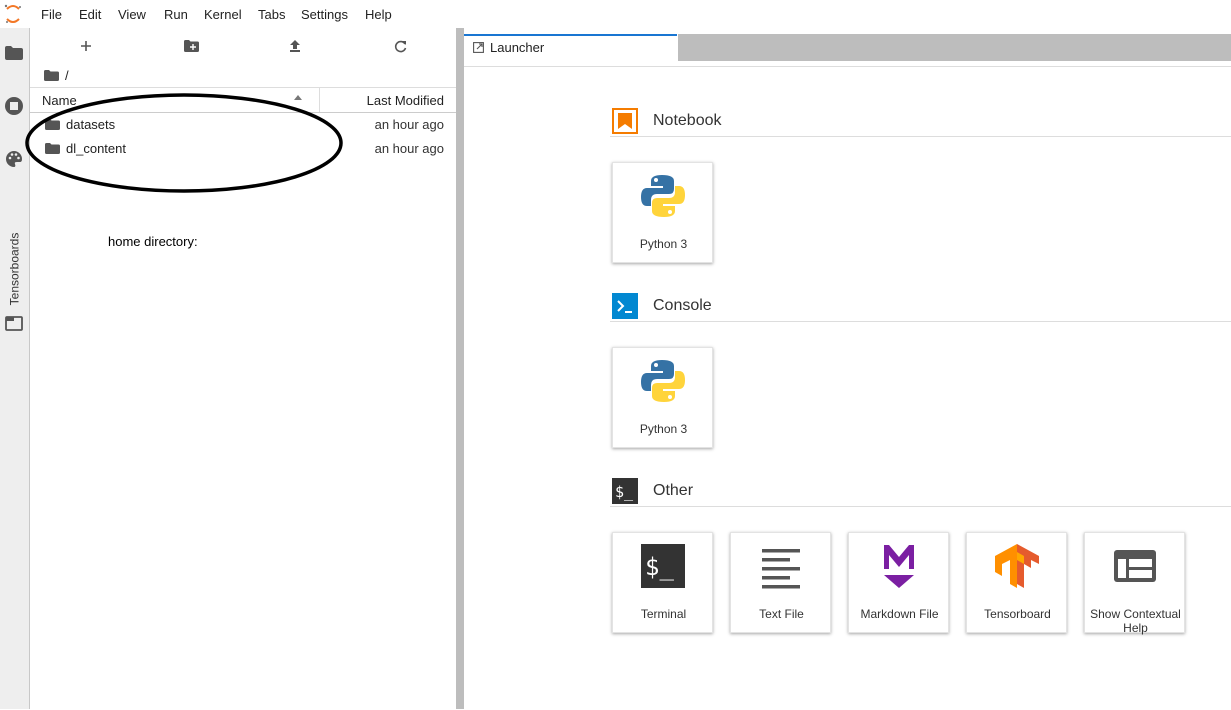 Image resolution: width=1231 pixels, height=710 pixels. Describe the element at coordinates (1135, 621) in the screenshot. I see `card-label: Show Contextual Help` at that location.